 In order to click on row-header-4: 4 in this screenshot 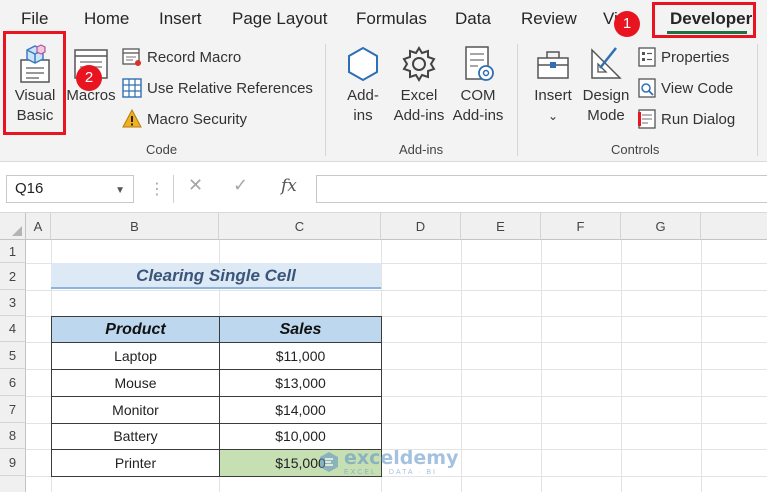, I will do `click(13, 329)`.